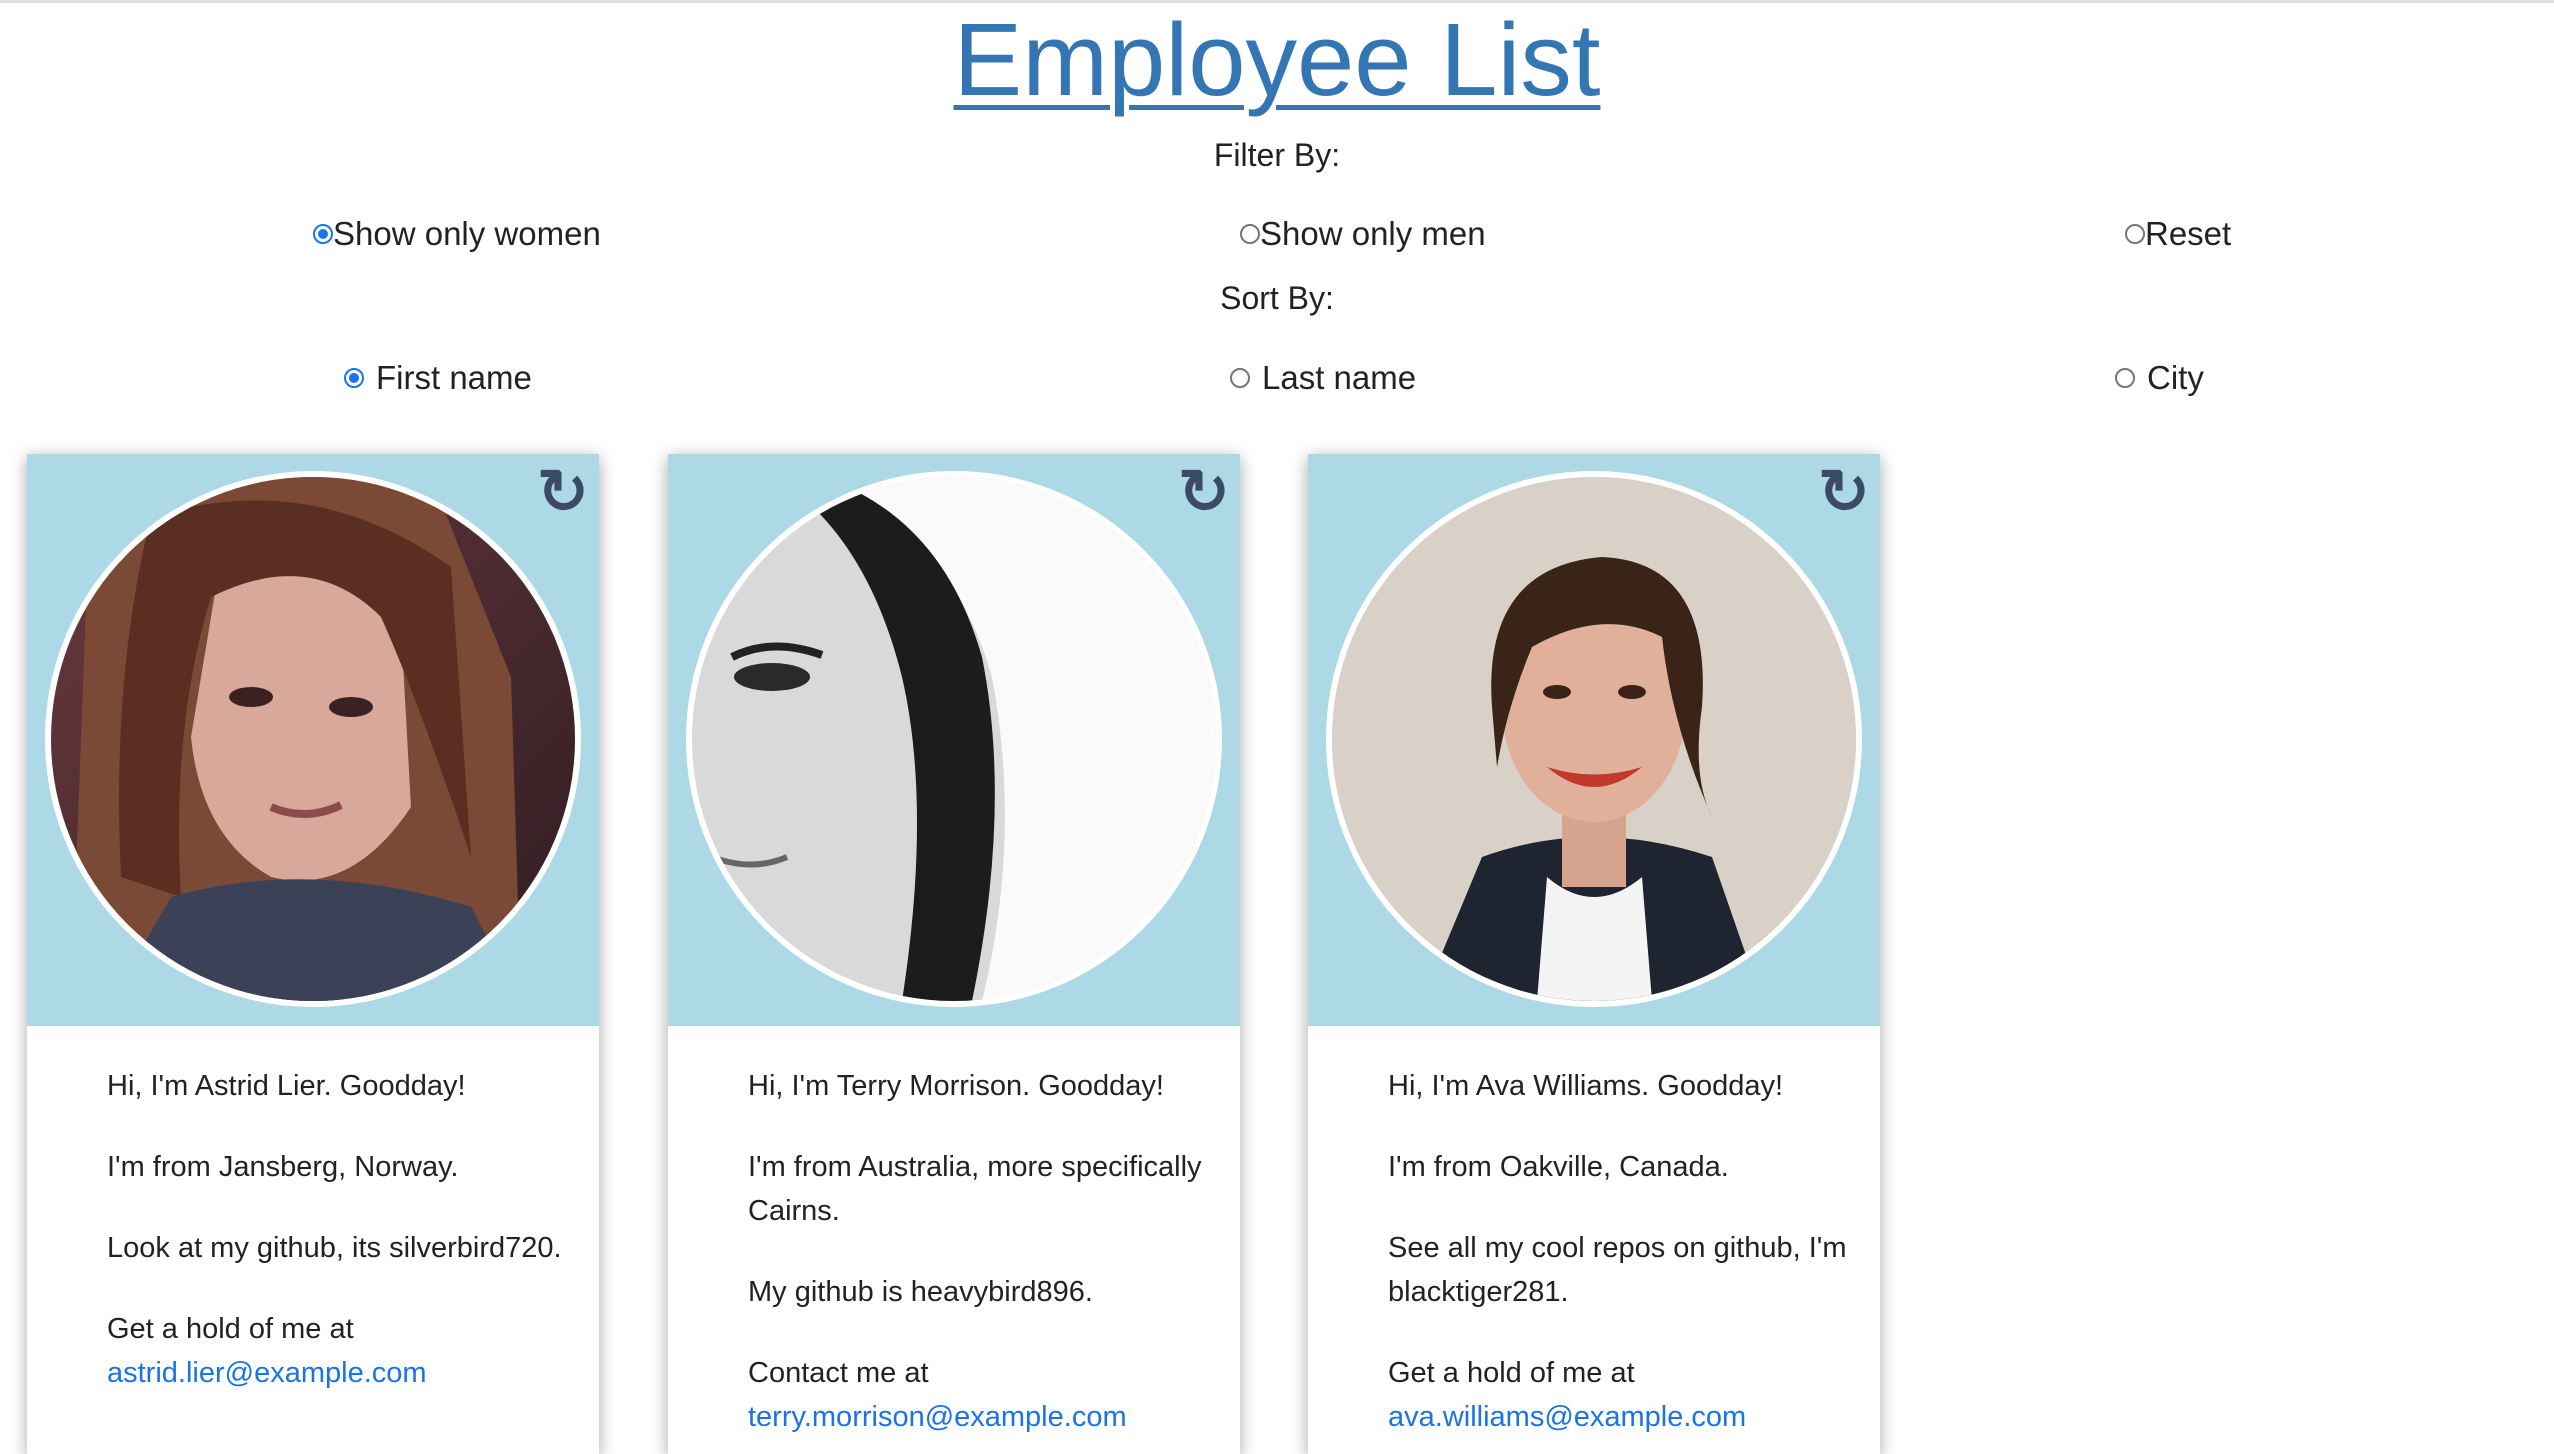 The height and width of the screenshot is (1454, 2554). I want to click on filter-reset-option: Reset, so click(2178, 234).